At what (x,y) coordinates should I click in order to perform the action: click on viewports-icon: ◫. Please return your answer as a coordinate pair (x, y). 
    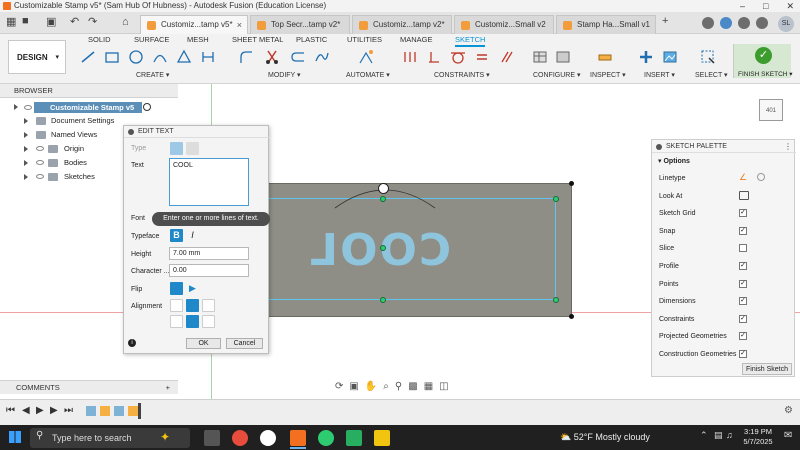
    Looking at the image, I should click on (443, 388).